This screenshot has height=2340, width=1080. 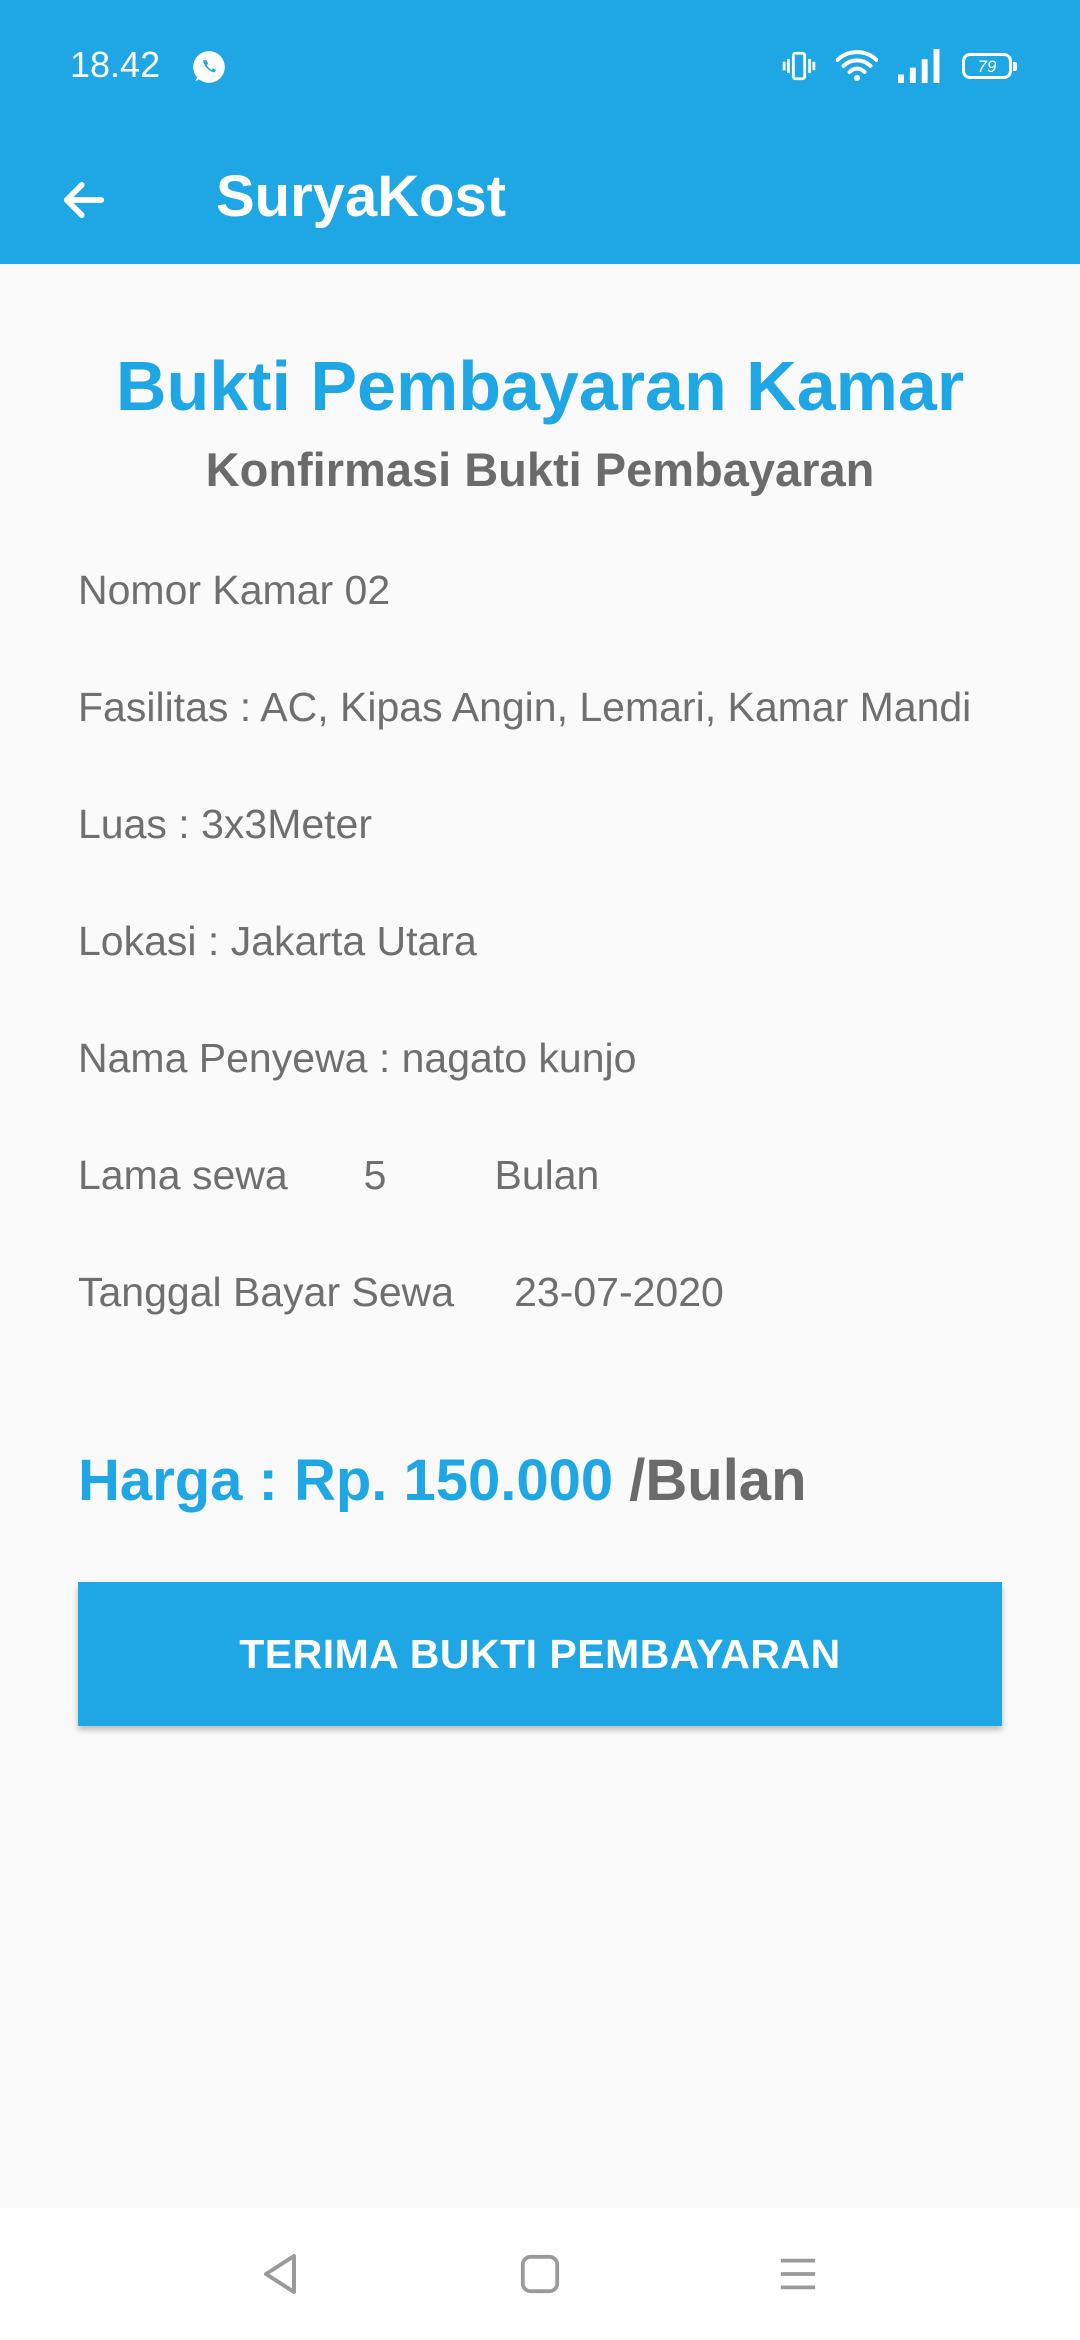 I want to click on back-button, so click(x=84, y=200).